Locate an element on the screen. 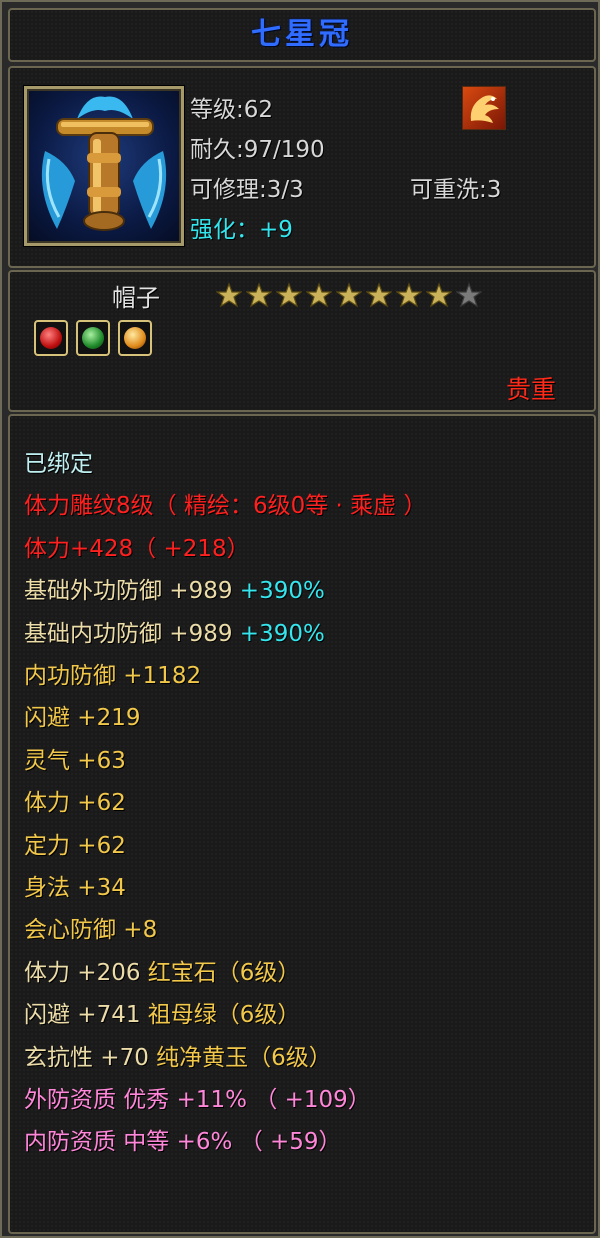 This screenshot has width=600, height=1238. attribute-text: 外防资质 优秀 +11% （ +109） is located at coordinates (197, 1100).